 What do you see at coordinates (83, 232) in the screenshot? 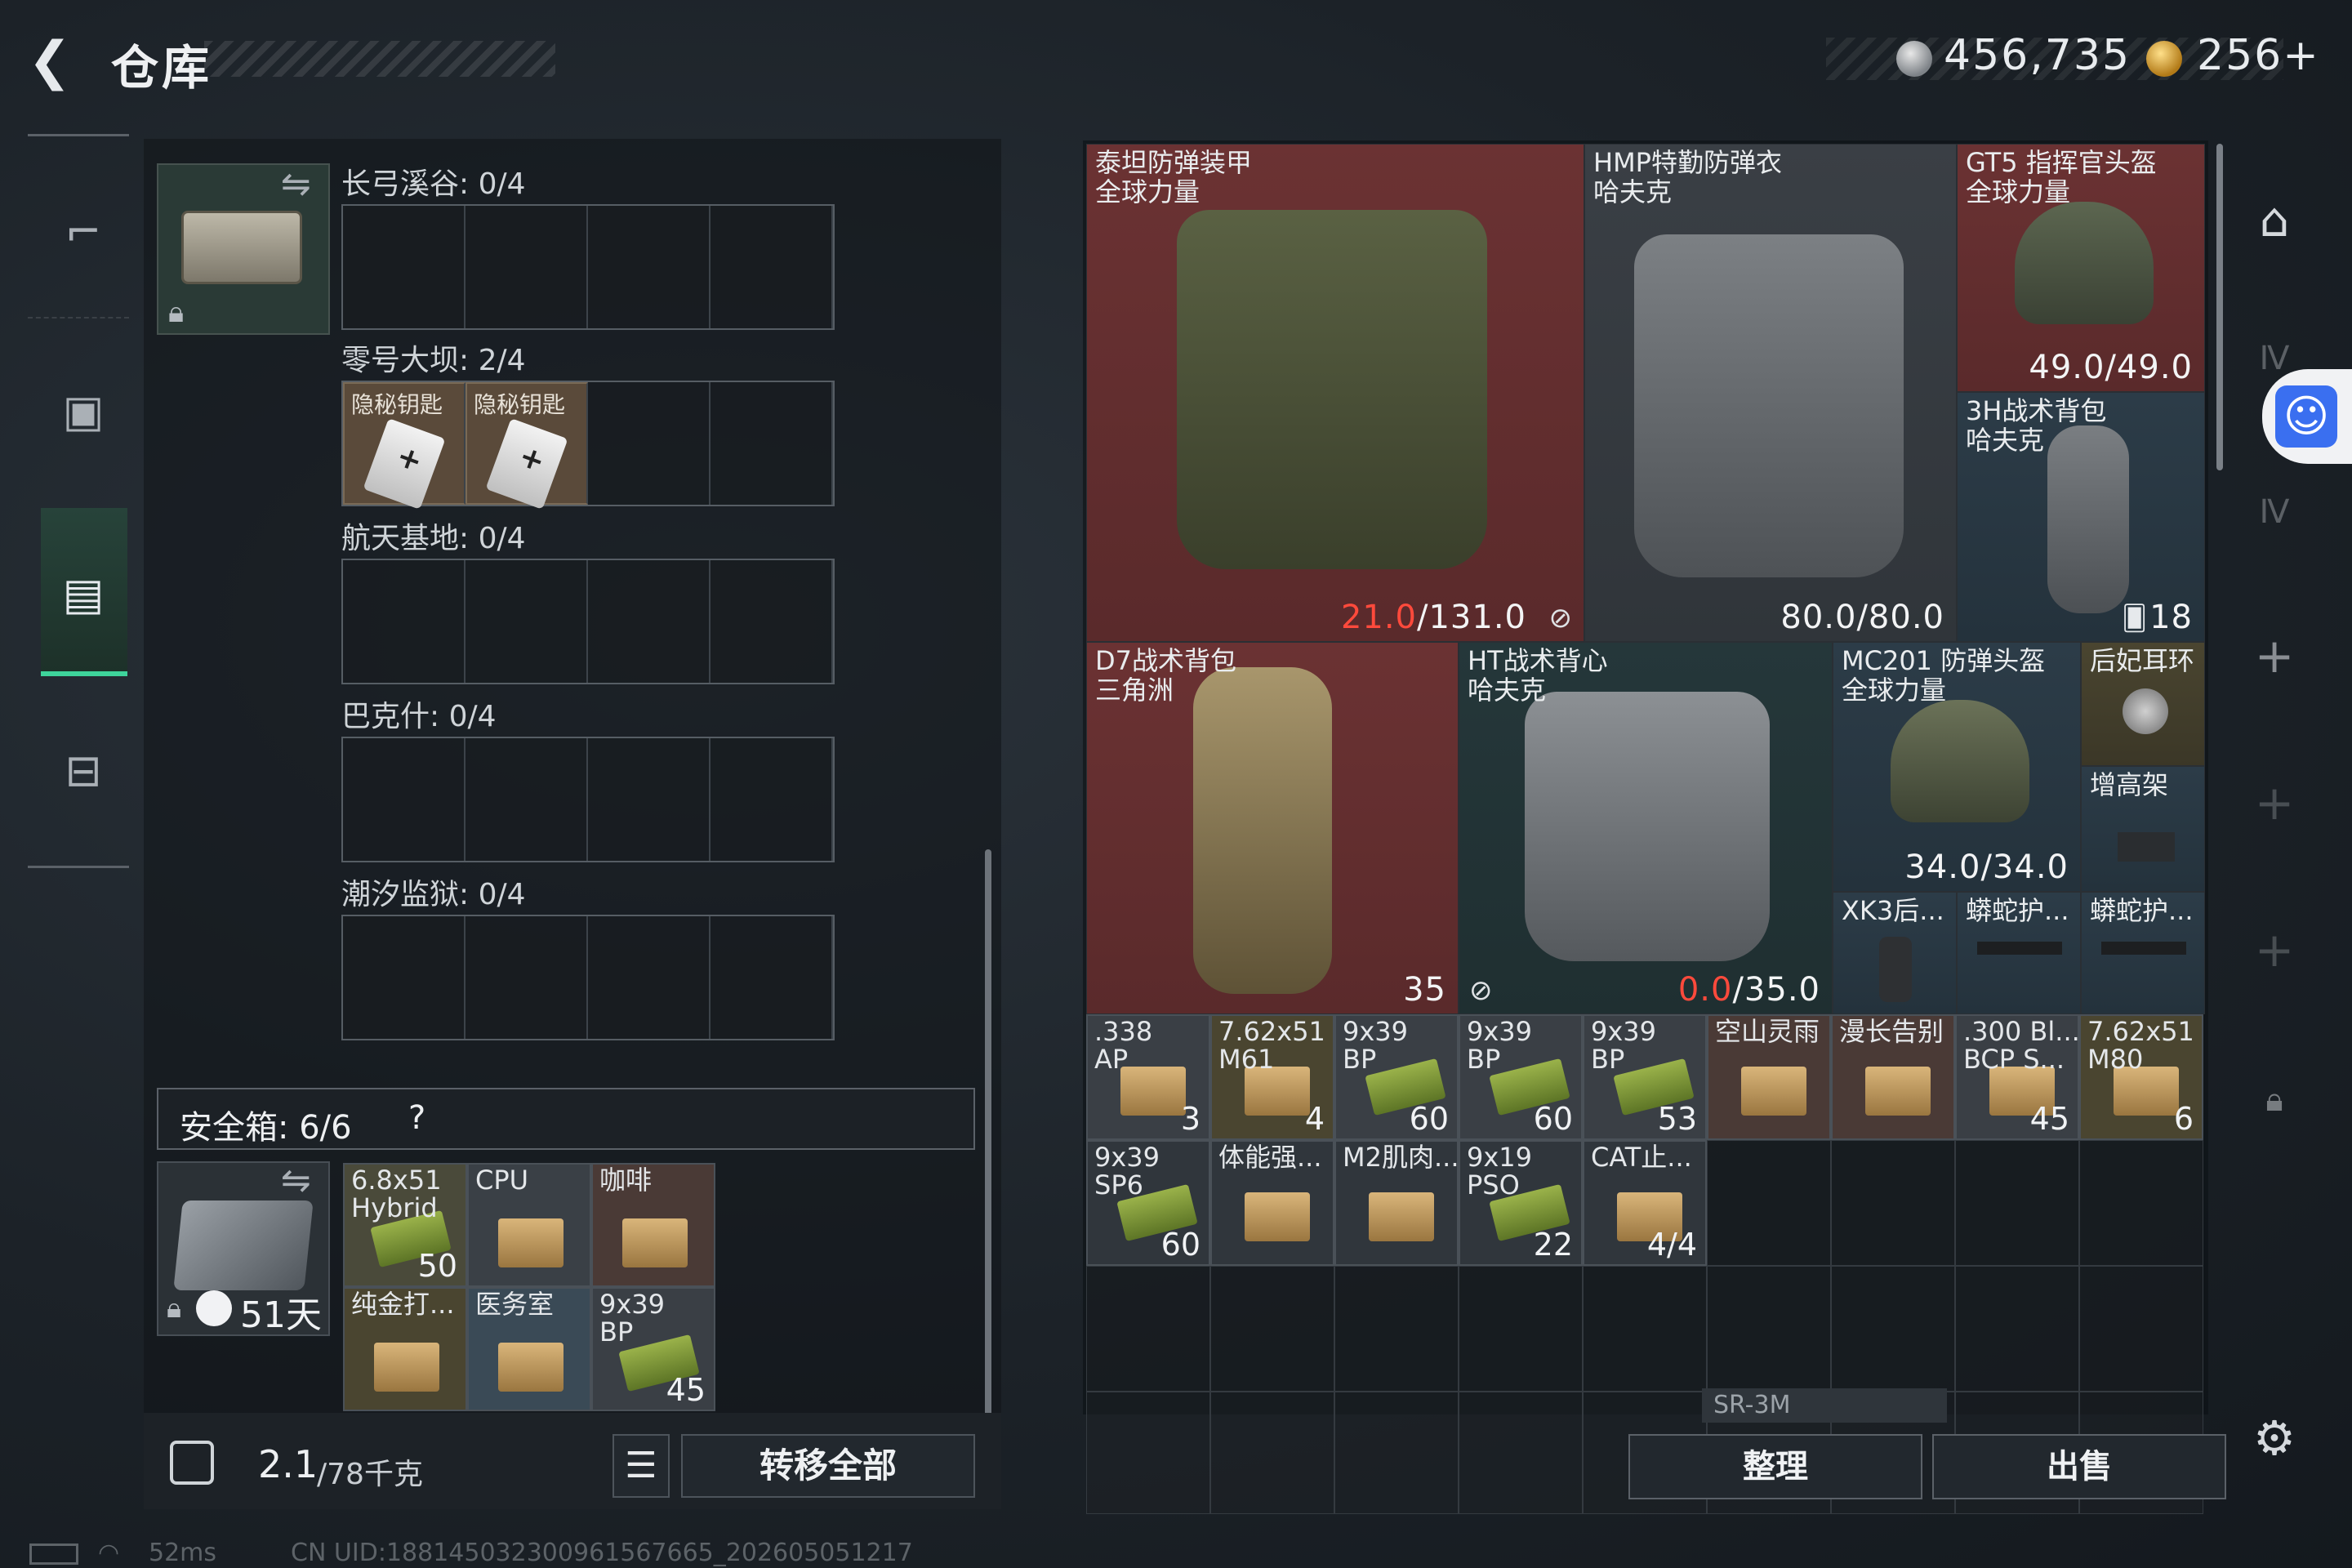
I see `gun-icon: ⌐` at bounding box center [83, 232].